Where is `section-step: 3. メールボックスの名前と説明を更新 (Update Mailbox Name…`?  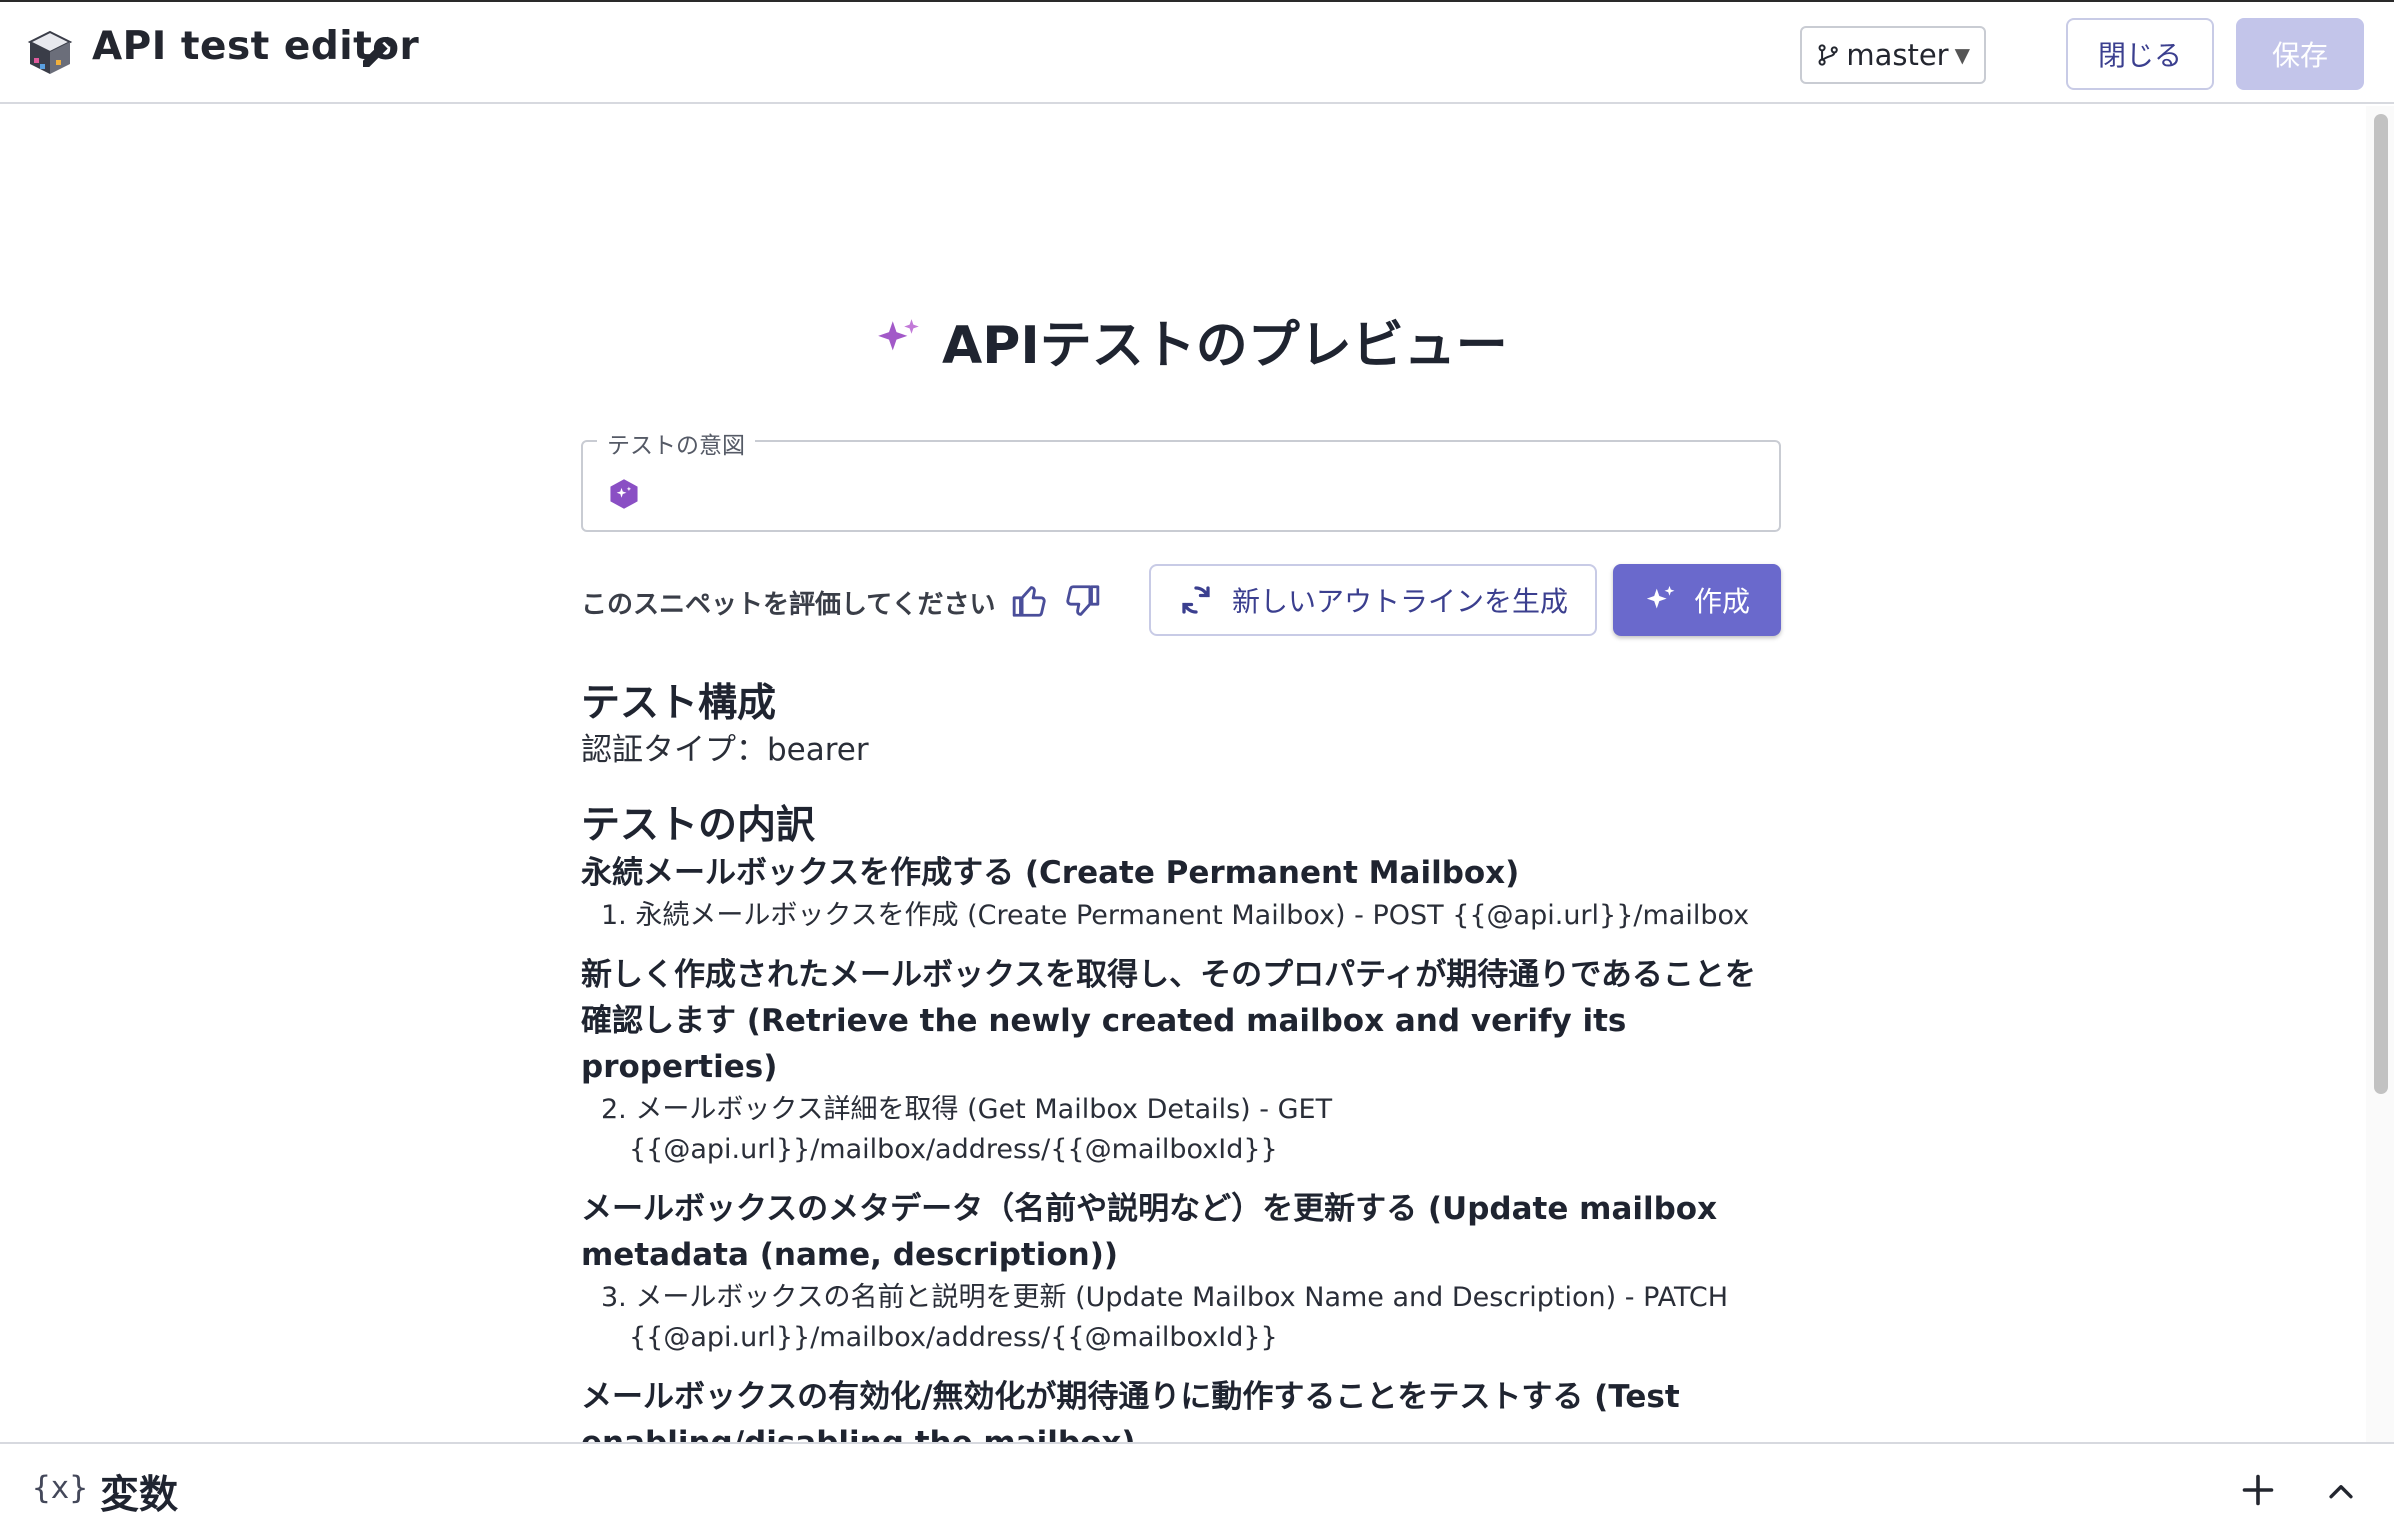 section-step: 3. メールボックスの名前と説明を更新 (Update Mailbox Name… is located at coordinates (1165, 1317).